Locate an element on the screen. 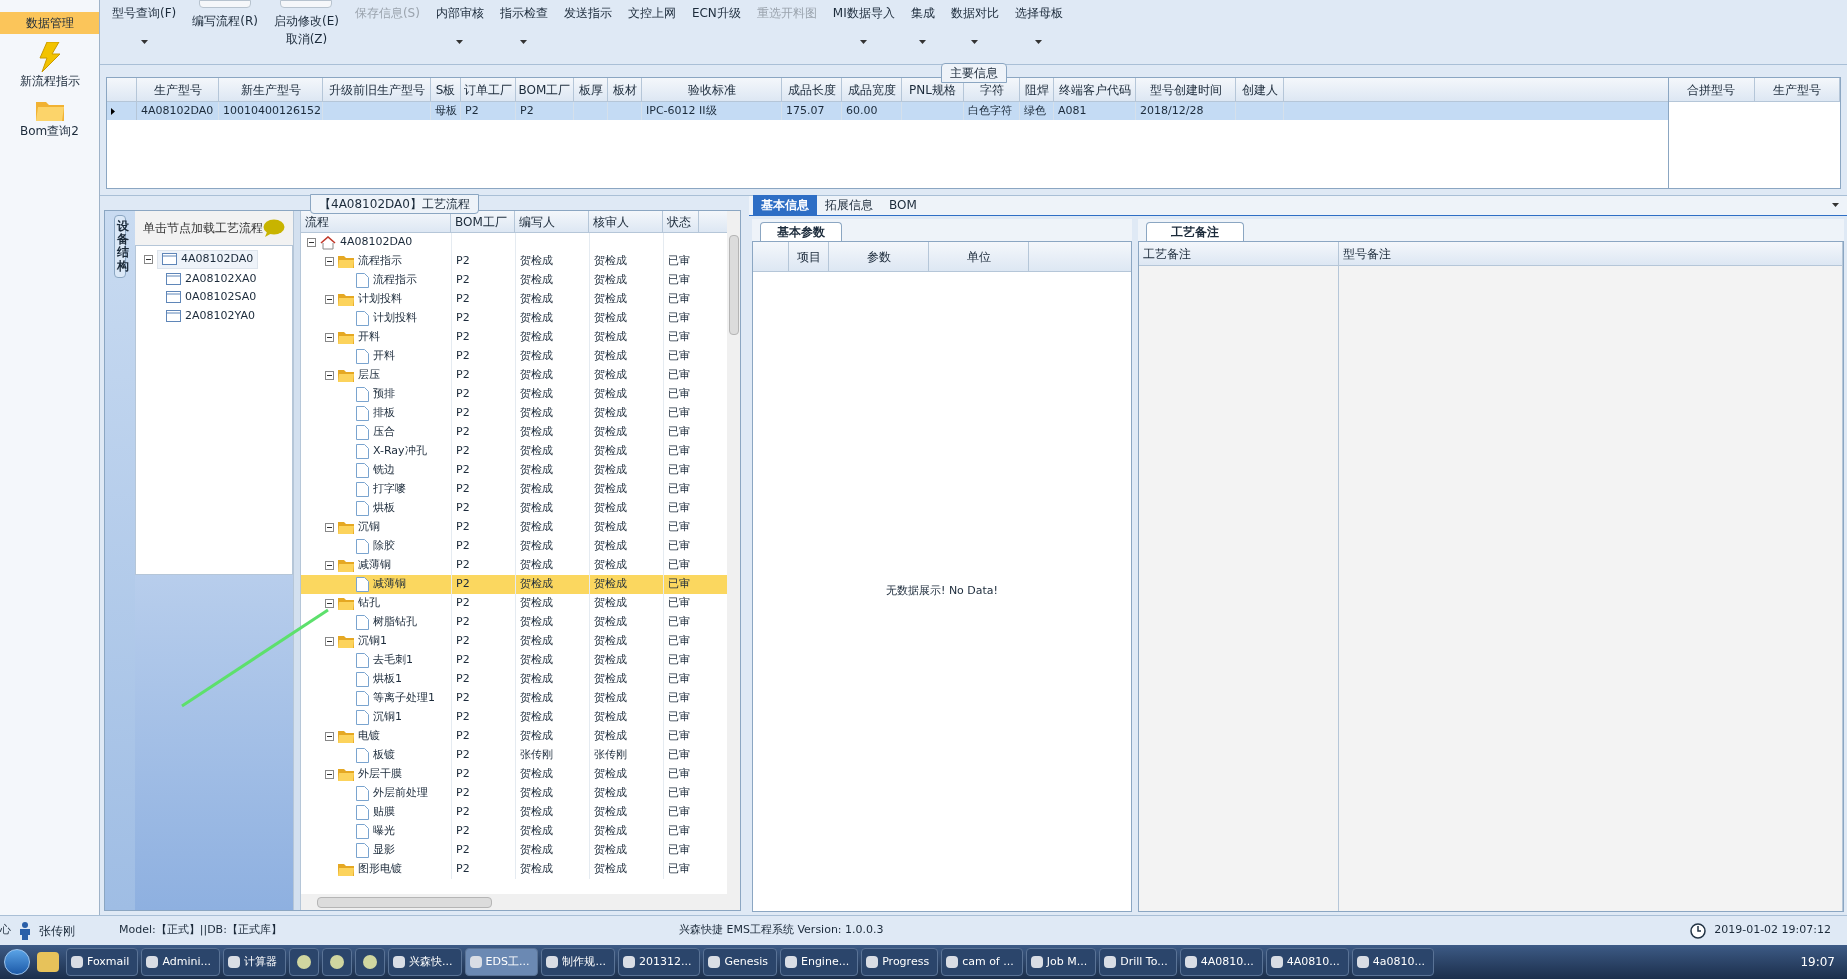 The height and width of the screenshot is (979, 1847). taskbar-button: 计算器 is located at coordinates (254, 962).